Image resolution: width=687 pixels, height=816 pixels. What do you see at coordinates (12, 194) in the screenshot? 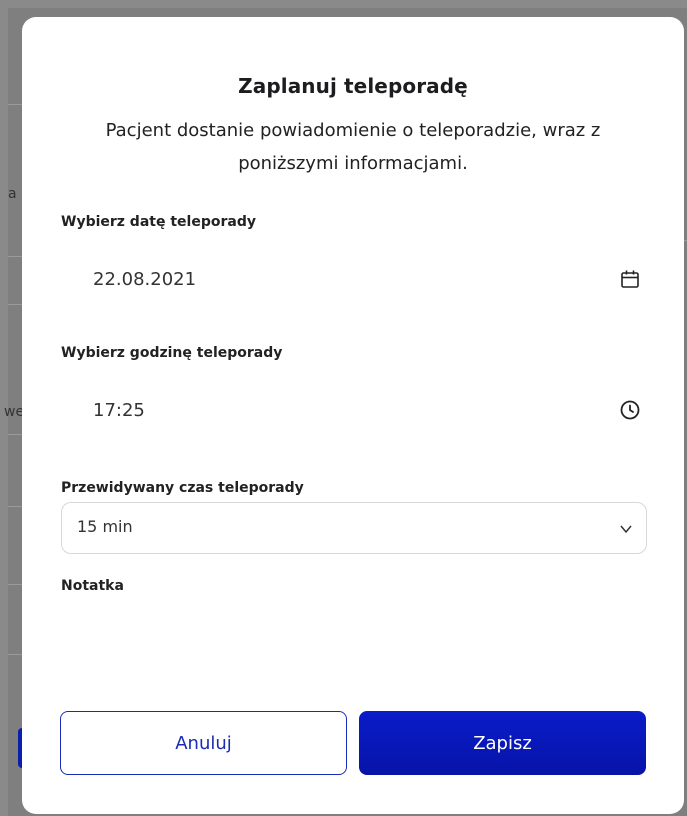
I see `background-text-fragment: a` at bounding box center [12, 194].